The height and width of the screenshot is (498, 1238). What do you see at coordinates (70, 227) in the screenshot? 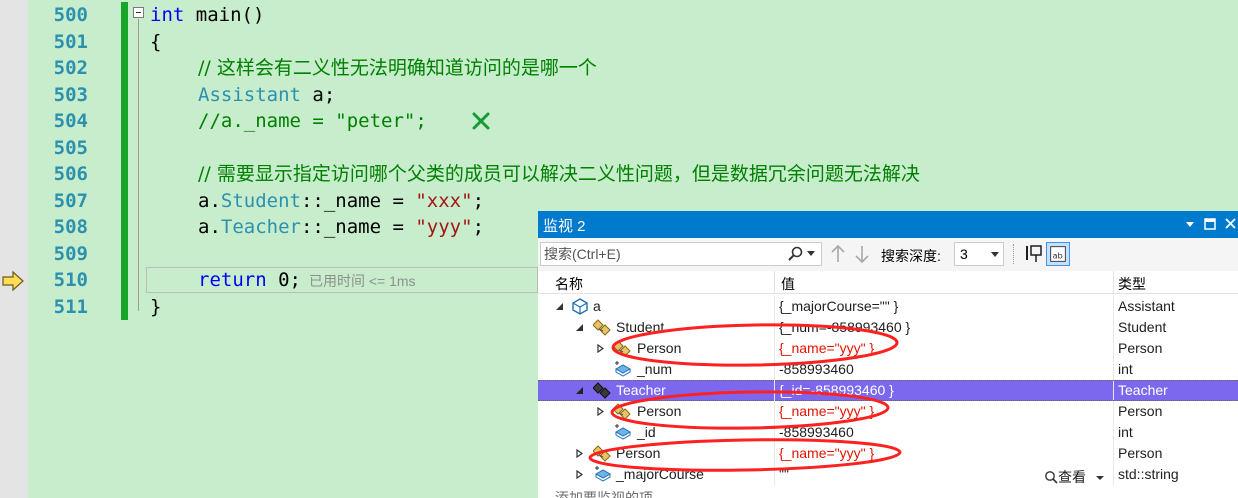
I see `line-number: 508` at bounding box center [70, 227].